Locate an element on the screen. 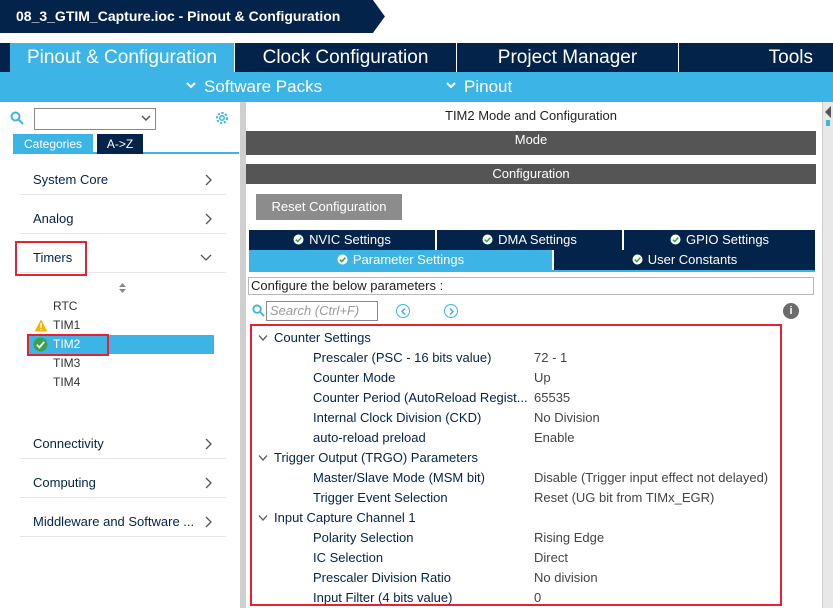 The image size is (833, 608). configuration-header: Configuration is located at coordinates (531, 174).